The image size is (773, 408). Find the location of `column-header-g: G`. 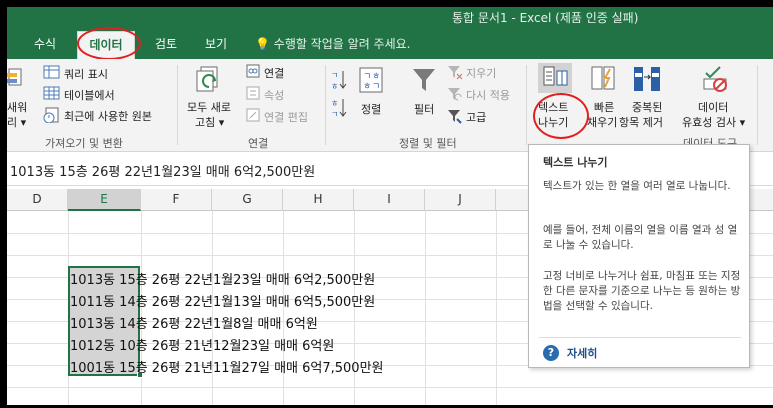

column-header-g: G is located at coordinates (247, 200).